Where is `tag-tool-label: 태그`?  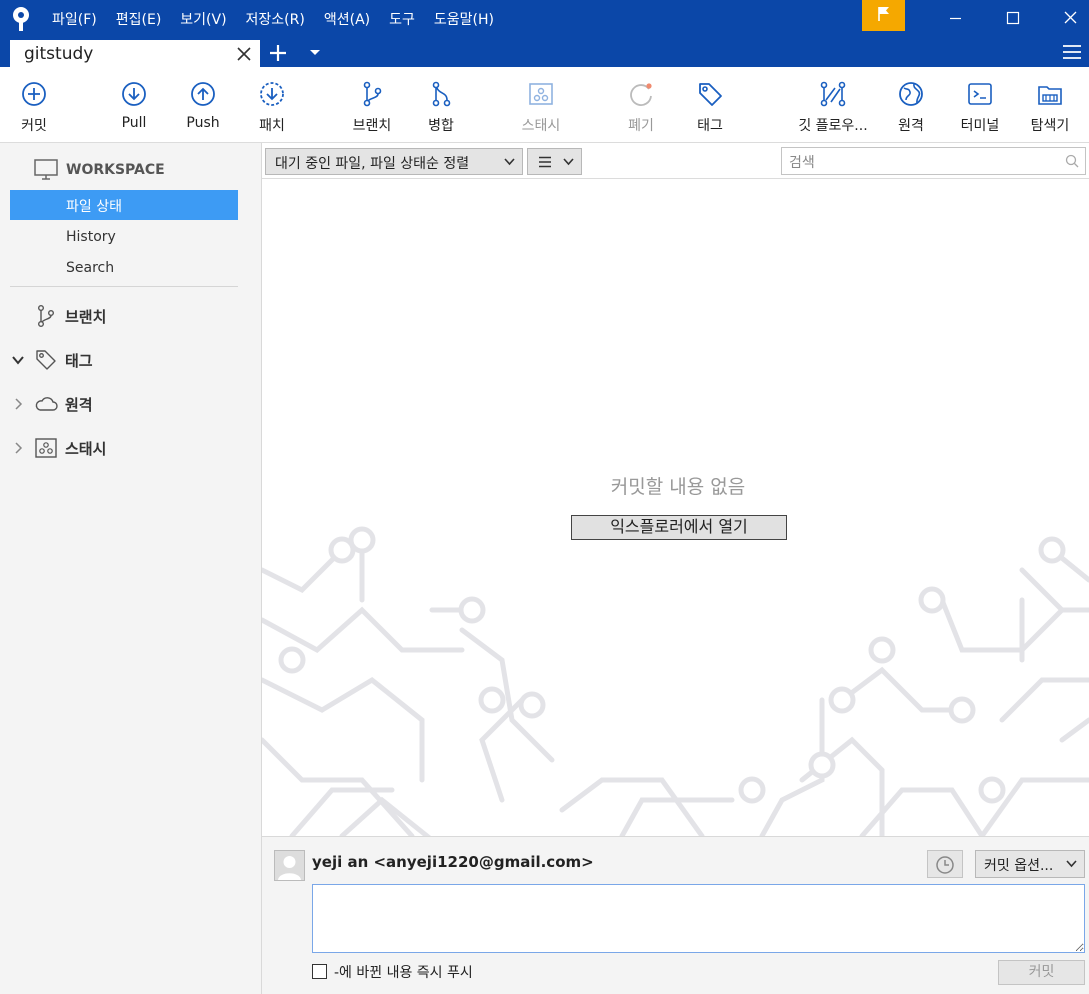 tag-tool-label: 태그 is located at coordinates (710, 126).